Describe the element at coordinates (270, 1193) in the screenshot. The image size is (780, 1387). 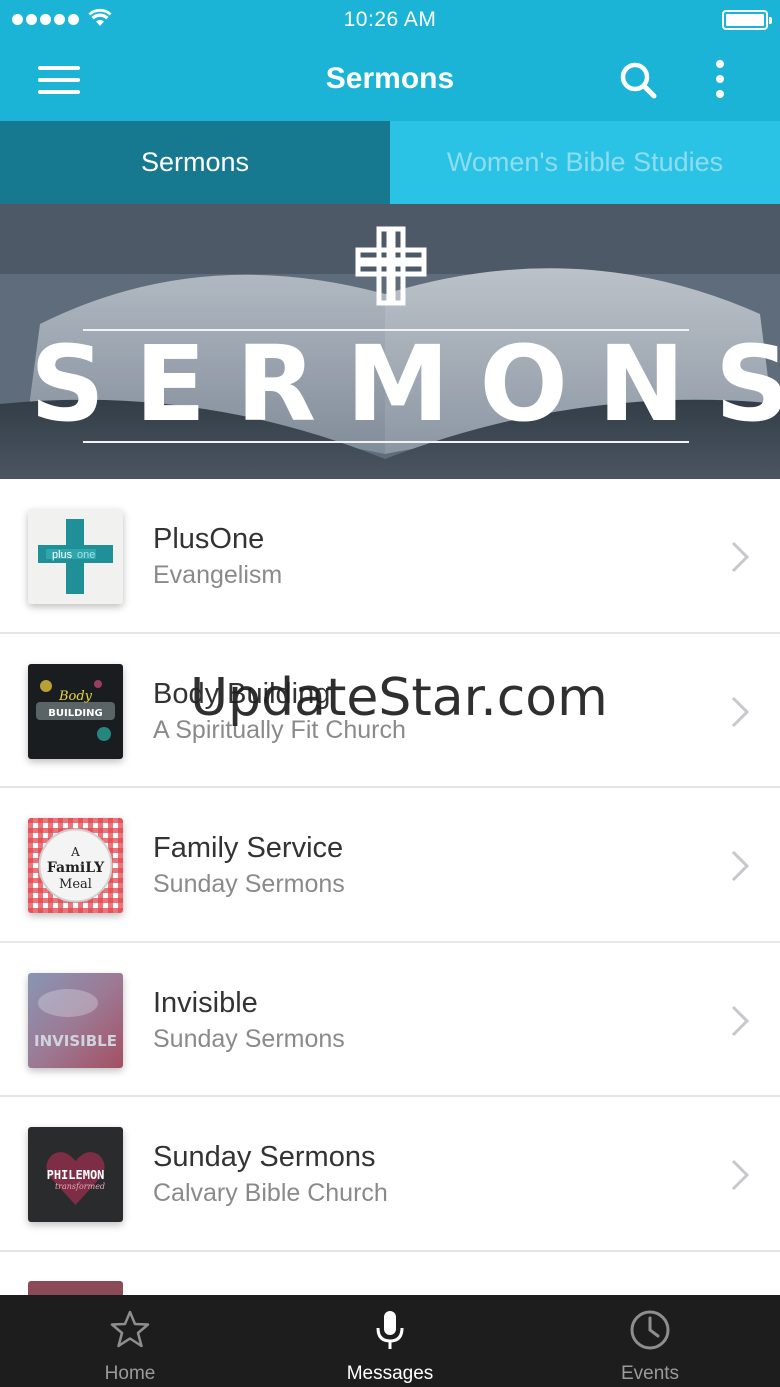
I see `item-subtitle: Calvary Bible Church` at that location.